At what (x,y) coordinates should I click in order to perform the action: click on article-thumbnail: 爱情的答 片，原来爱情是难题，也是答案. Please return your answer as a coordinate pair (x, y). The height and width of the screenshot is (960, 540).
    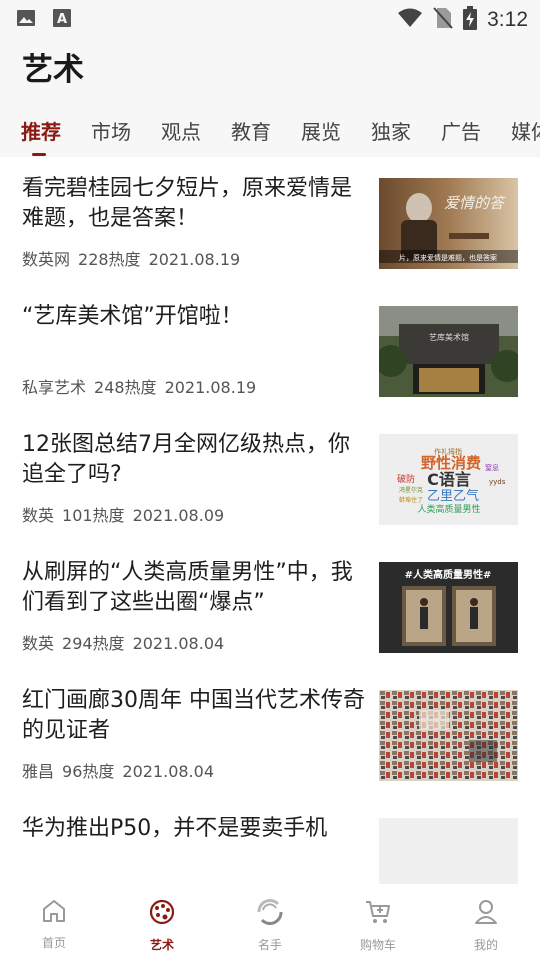
    Looking at the image, I should click on (448, 223).